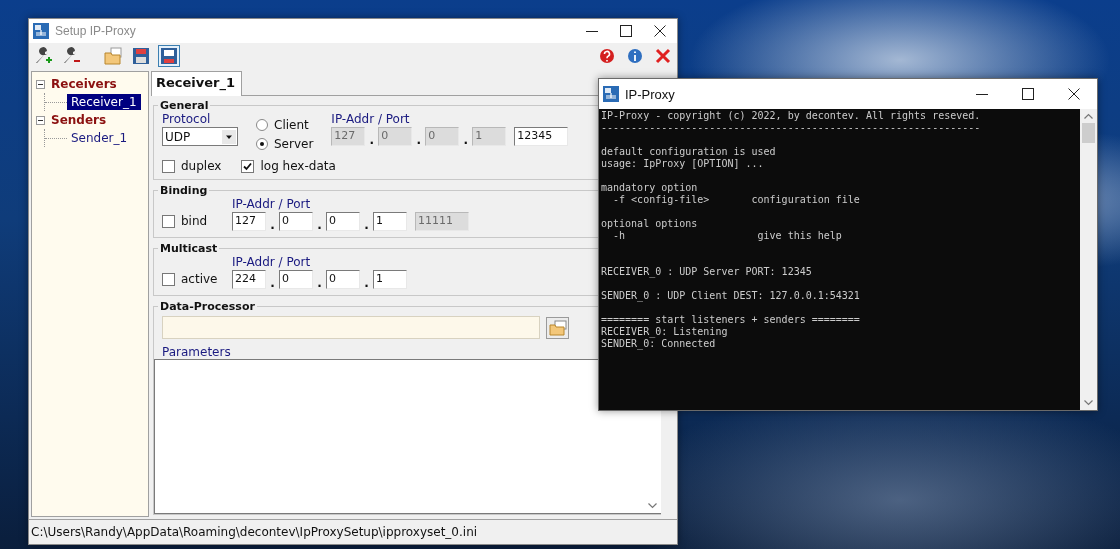 The height and width of the screenshot is (549, 1120). Describe the element at coordinates (84, 84) in the screenshot. I see `tree-item: Receivers` at that location.